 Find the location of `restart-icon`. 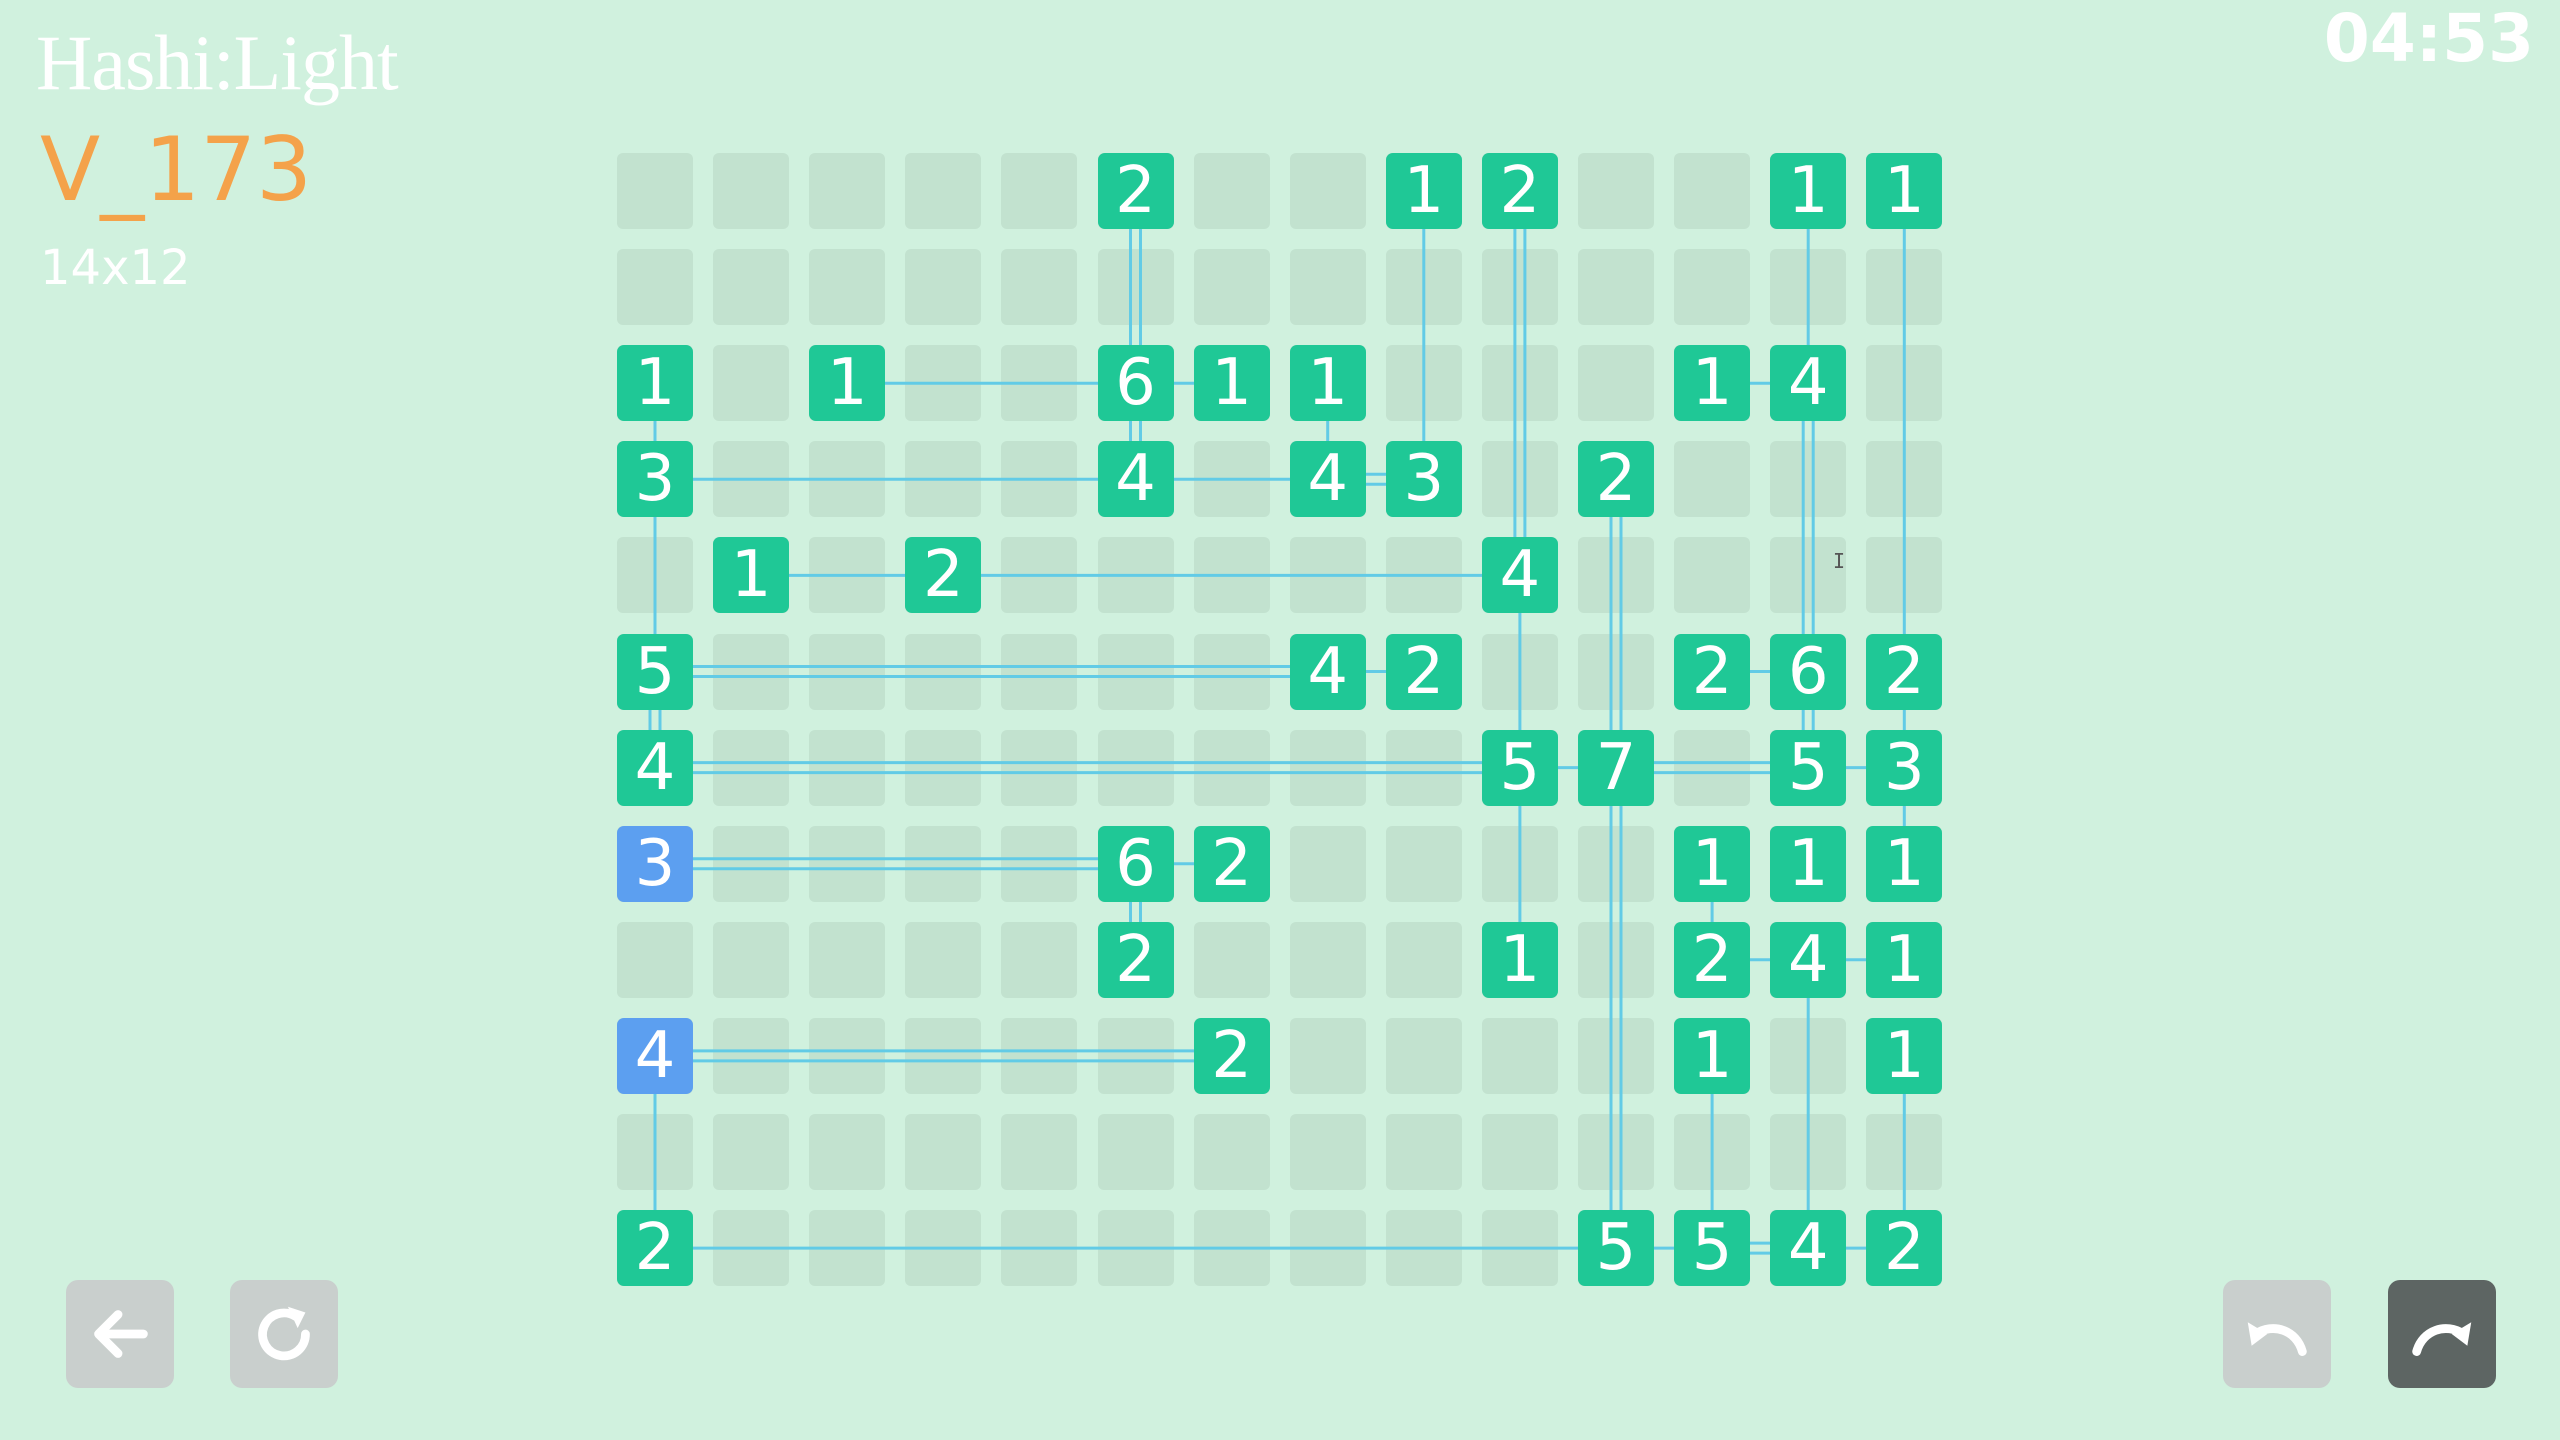

restart-icon is located at coordinates (284, 1333).